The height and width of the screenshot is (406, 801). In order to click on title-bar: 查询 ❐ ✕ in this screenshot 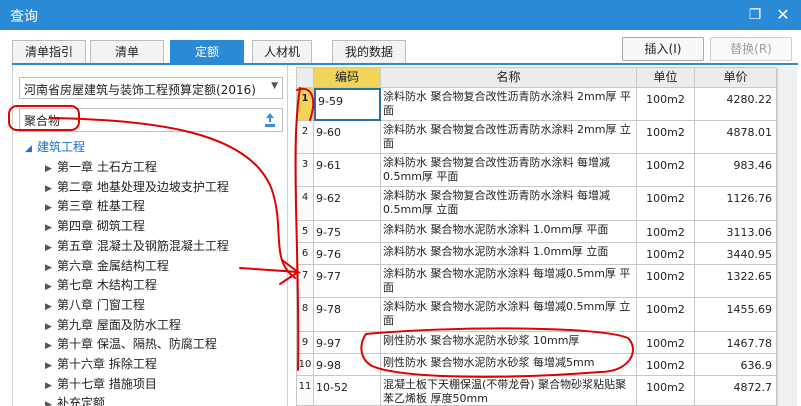, I will do `click(400, 15)`.